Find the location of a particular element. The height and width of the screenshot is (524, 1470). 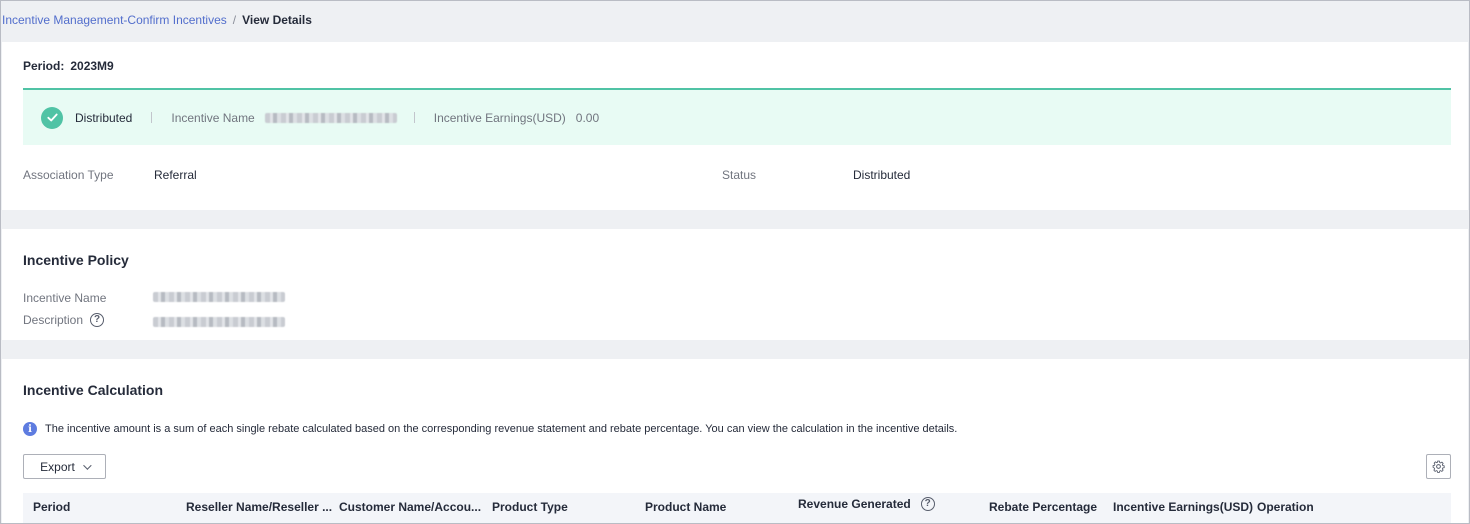

policy-incentive-name-redacted is located at coordinates (219, 297).